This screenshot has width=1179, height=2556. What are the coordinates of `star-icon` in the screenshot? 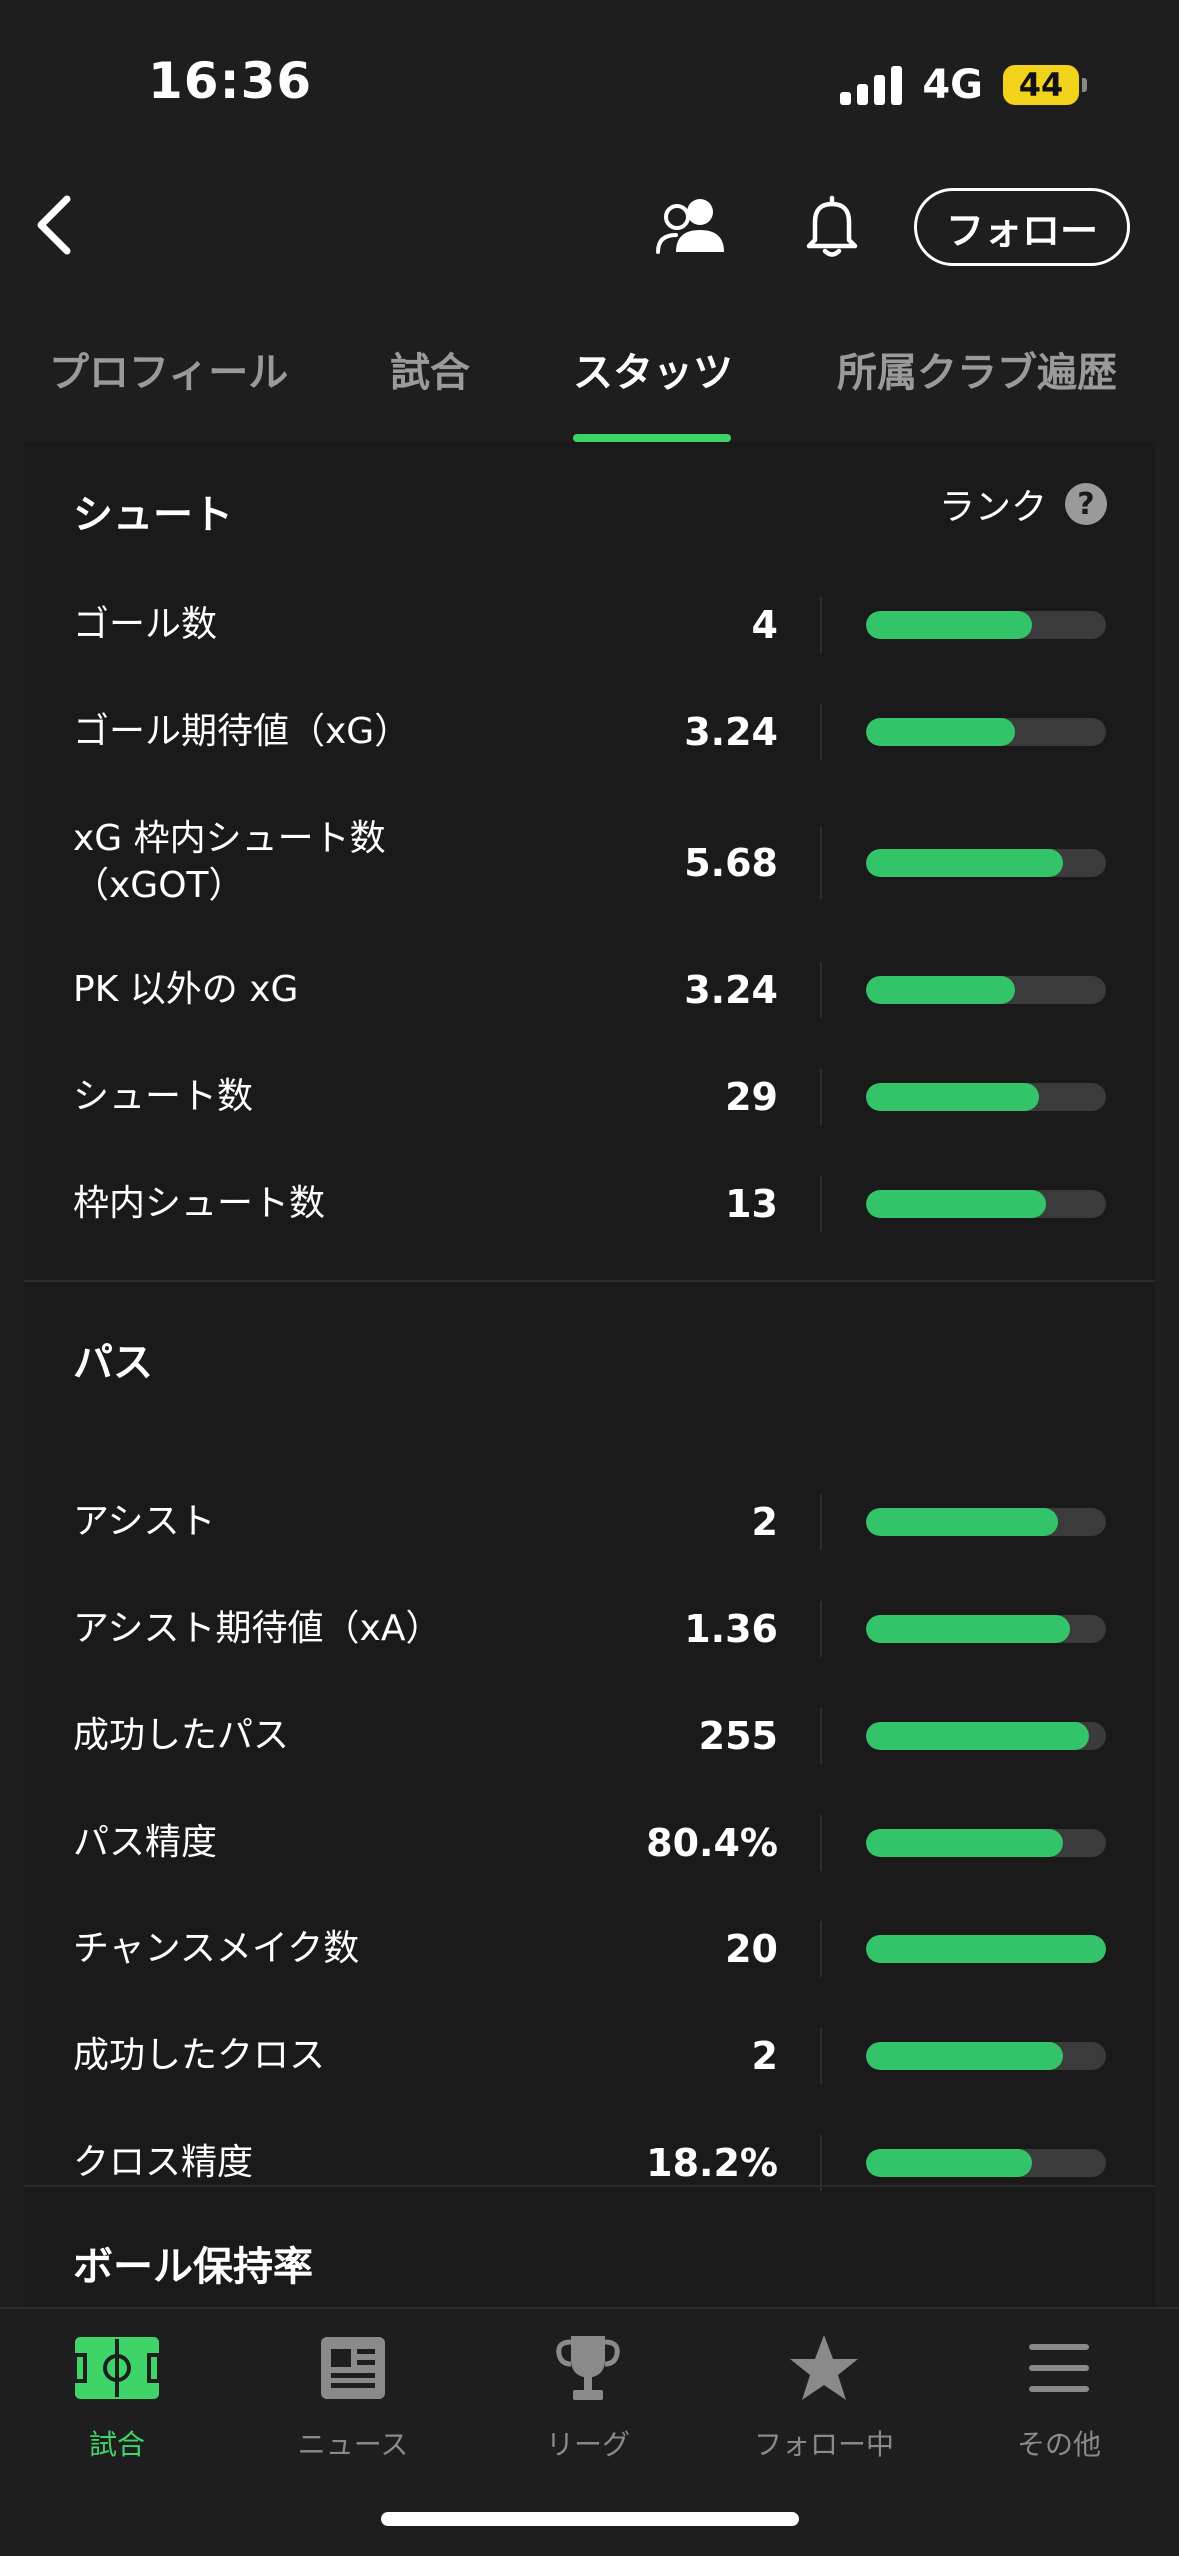 It's located at (824, 2368).